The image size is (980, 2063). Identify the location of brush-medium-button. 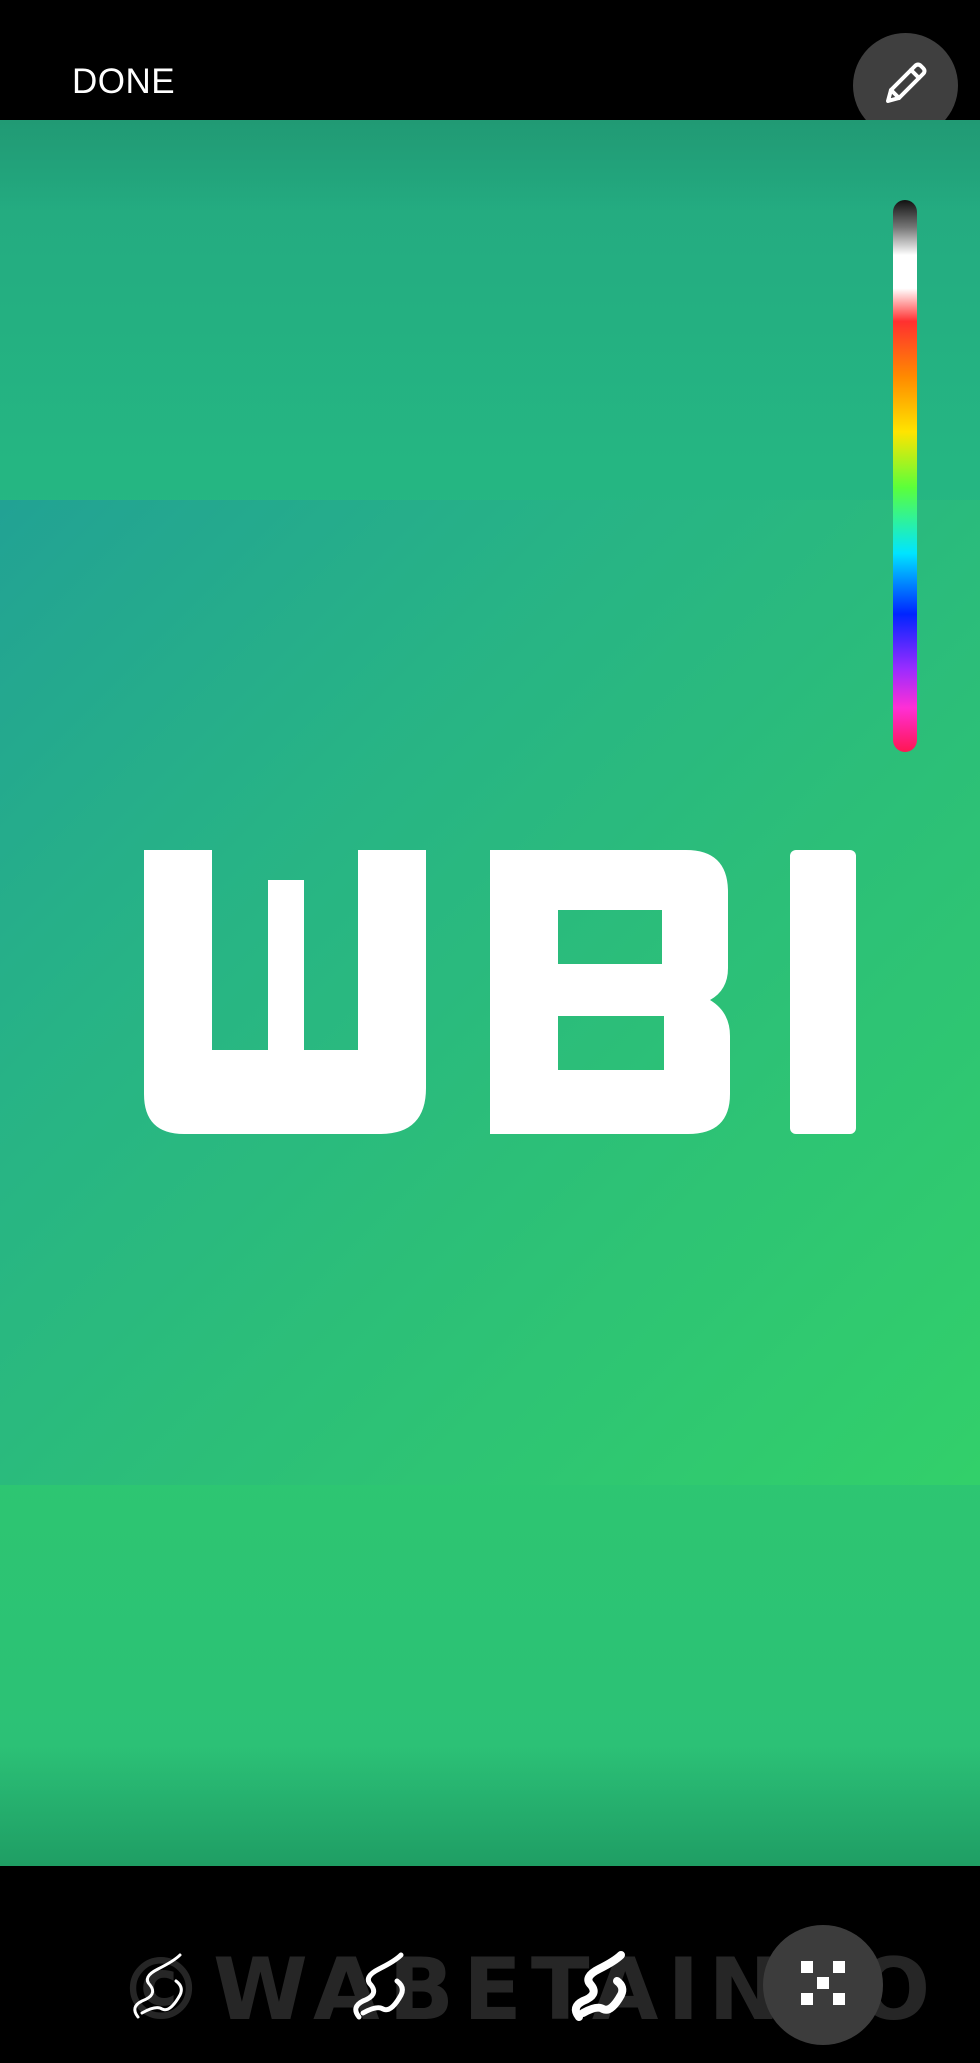
(380, 1989).